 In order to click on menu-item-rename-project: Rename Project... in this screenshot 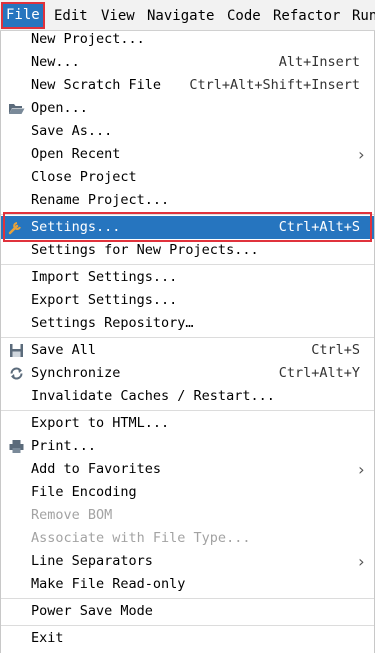, I will do `click(187, 200)`.